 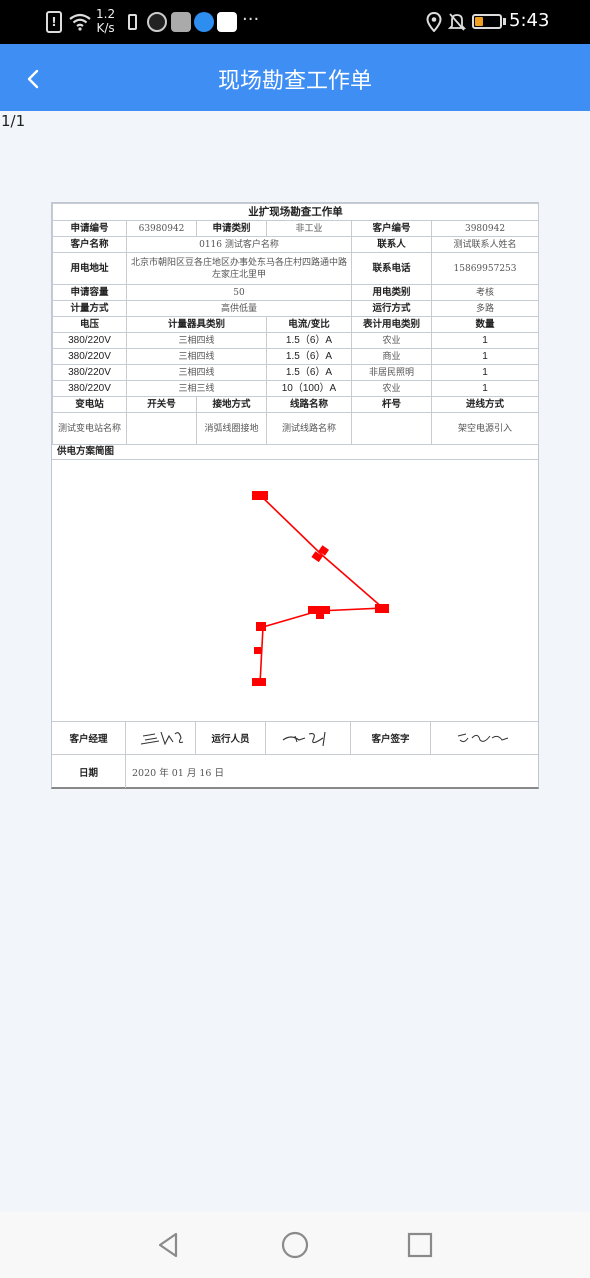 I want to click on line-header: 进线方式, so click(x=485, y=404).